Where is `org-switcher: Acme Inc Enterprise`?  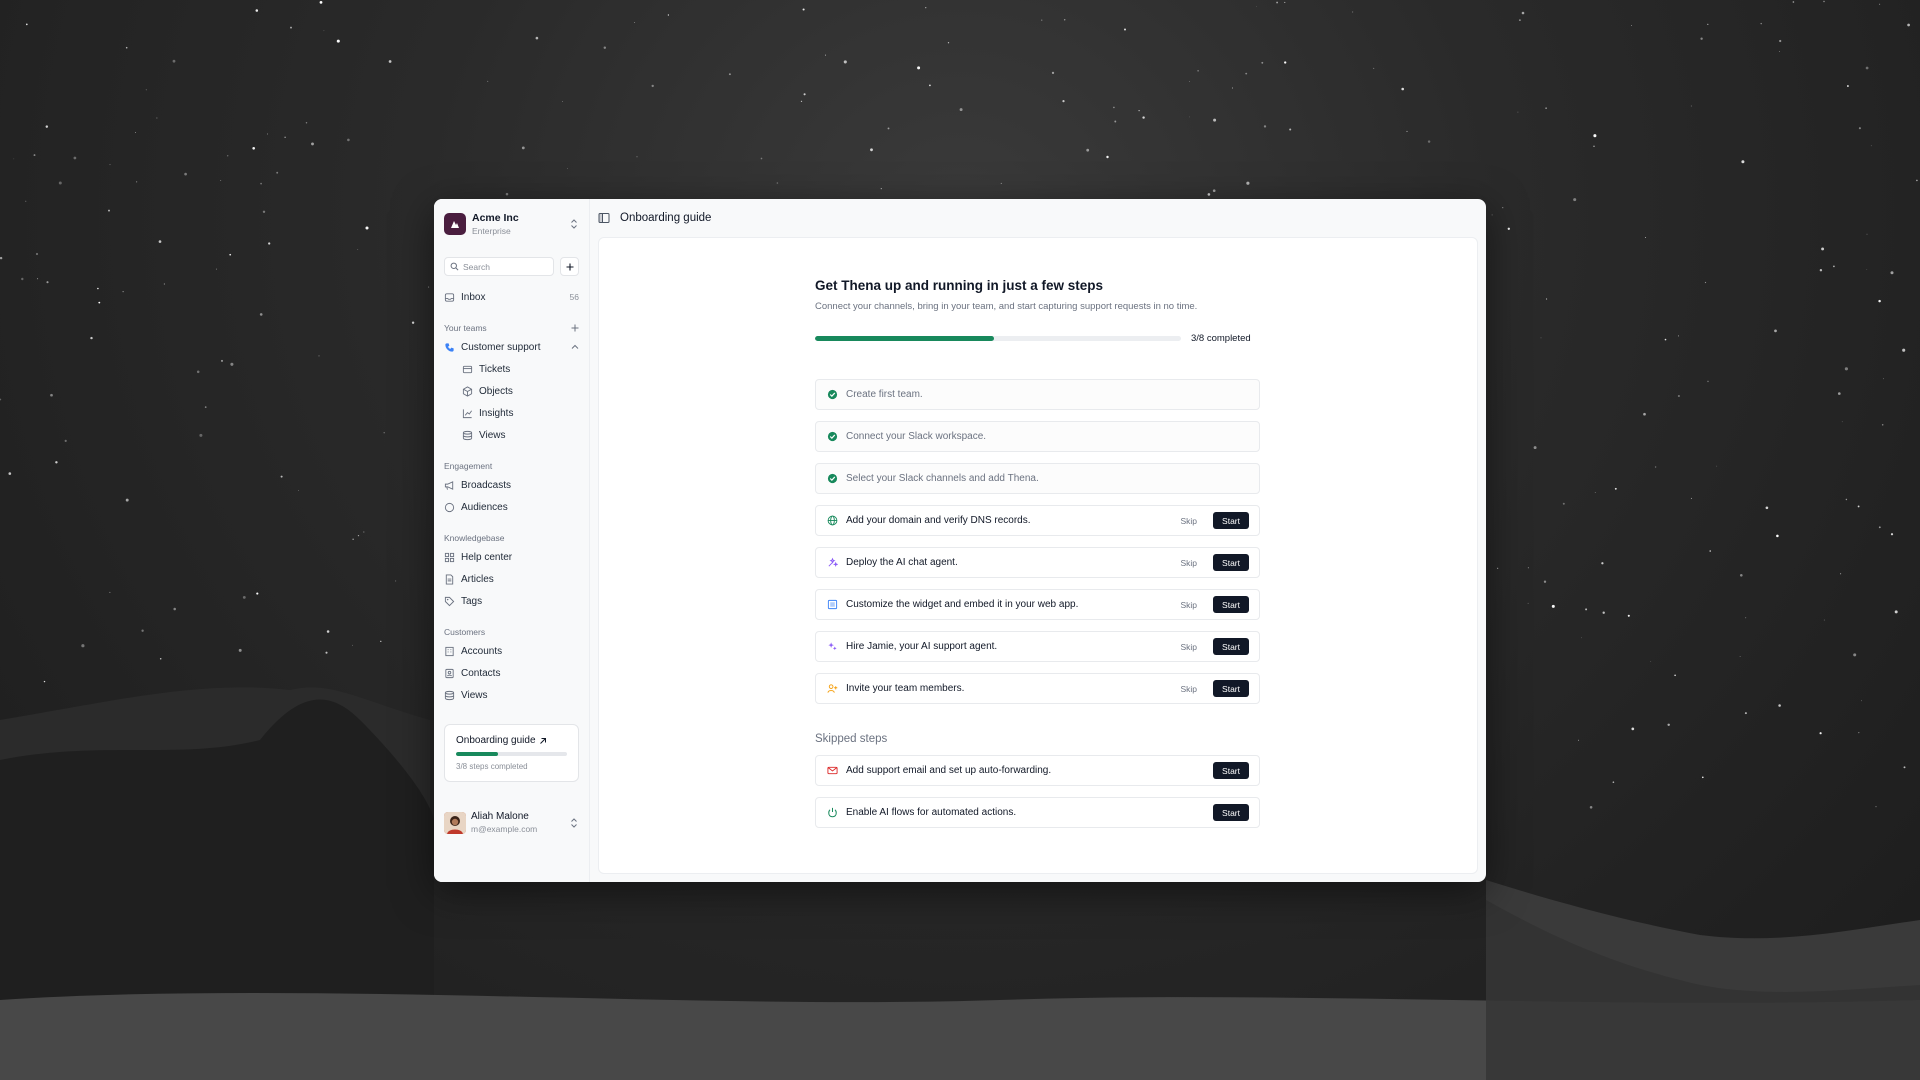 org-switcher: Acme Inc Enterprise is located at coordinates (511, 224).